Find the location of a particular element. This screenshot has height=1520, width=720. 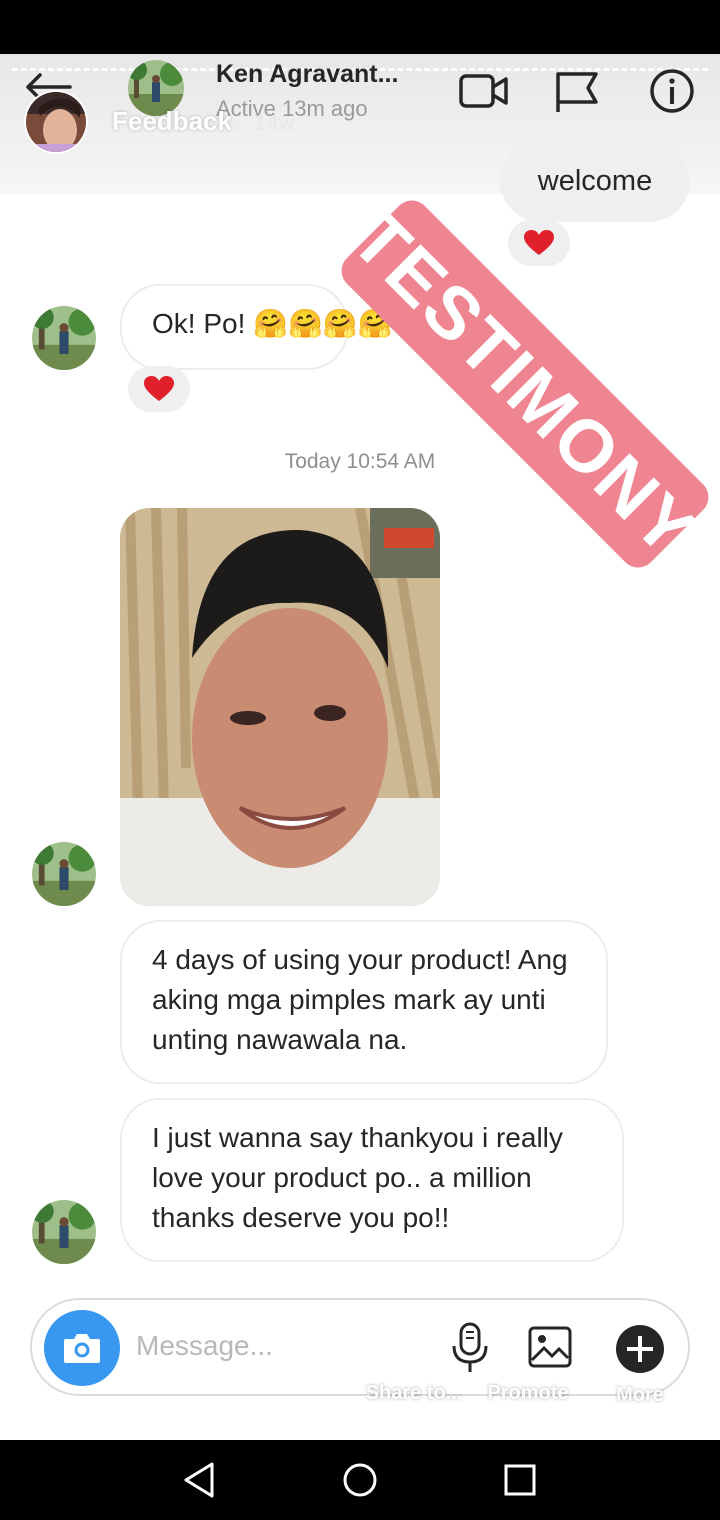

selfie-photo-image is located at coordinates (280, 707).